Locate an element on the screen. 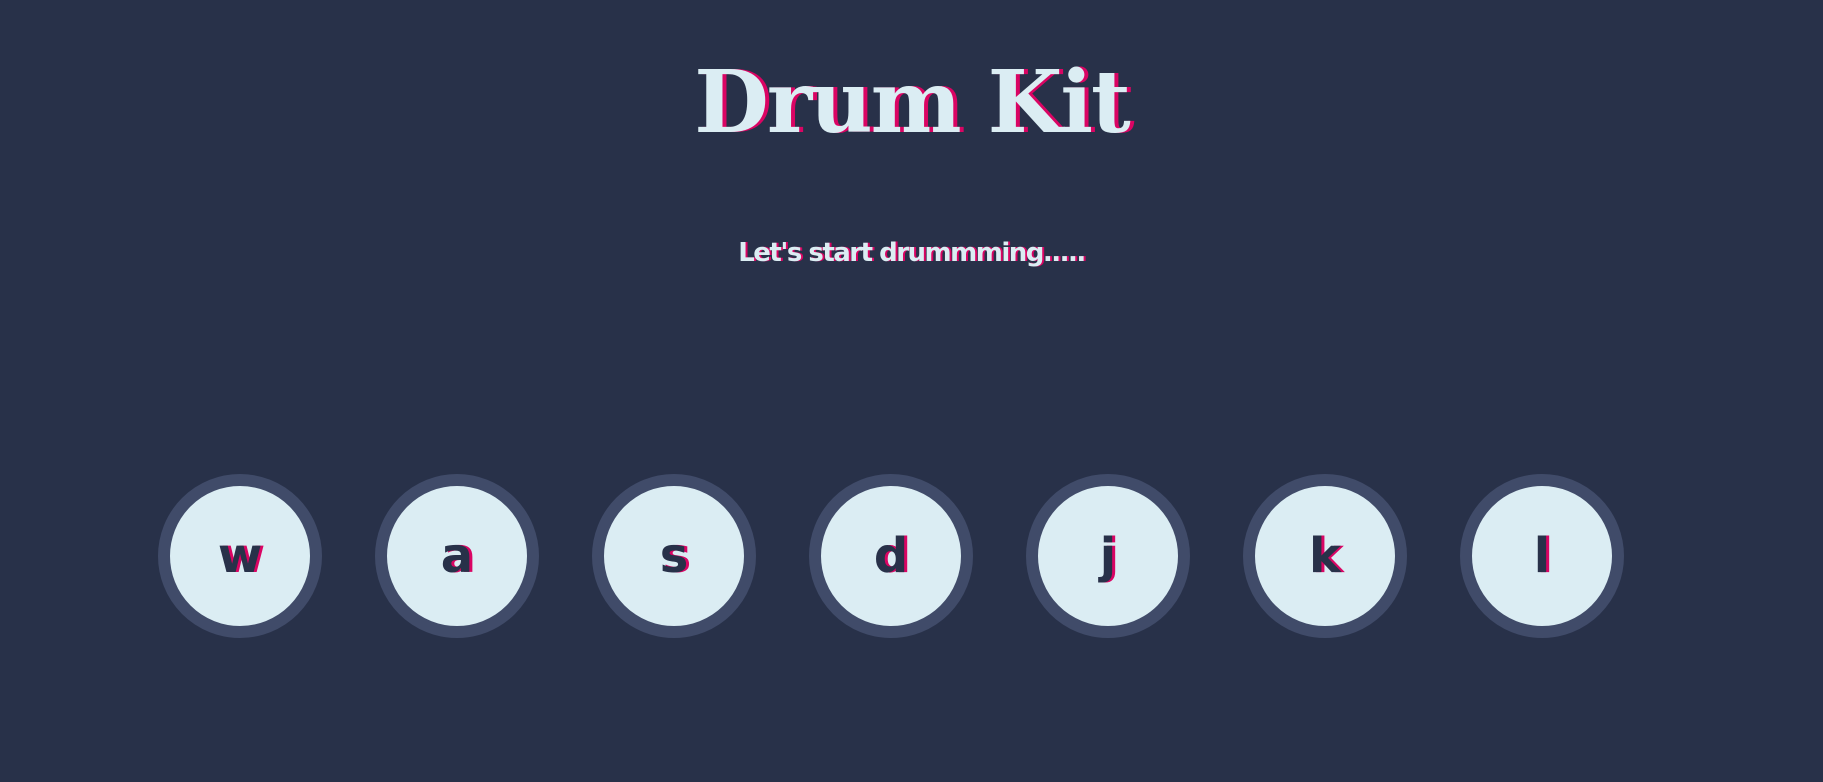  drum-button-a: a is located at coordinates (457, 556).